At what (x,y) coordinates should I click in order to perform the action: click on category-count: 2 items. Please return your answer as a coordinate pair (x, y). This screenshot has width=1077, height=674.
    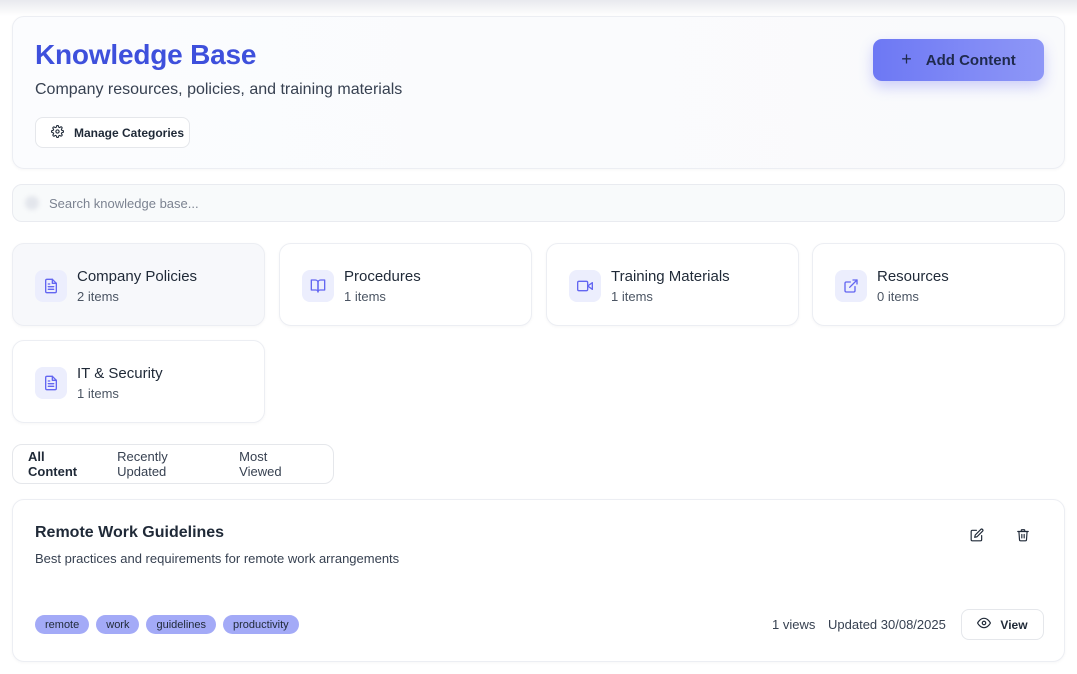
    Looking at the image, I should click on (98, 296).